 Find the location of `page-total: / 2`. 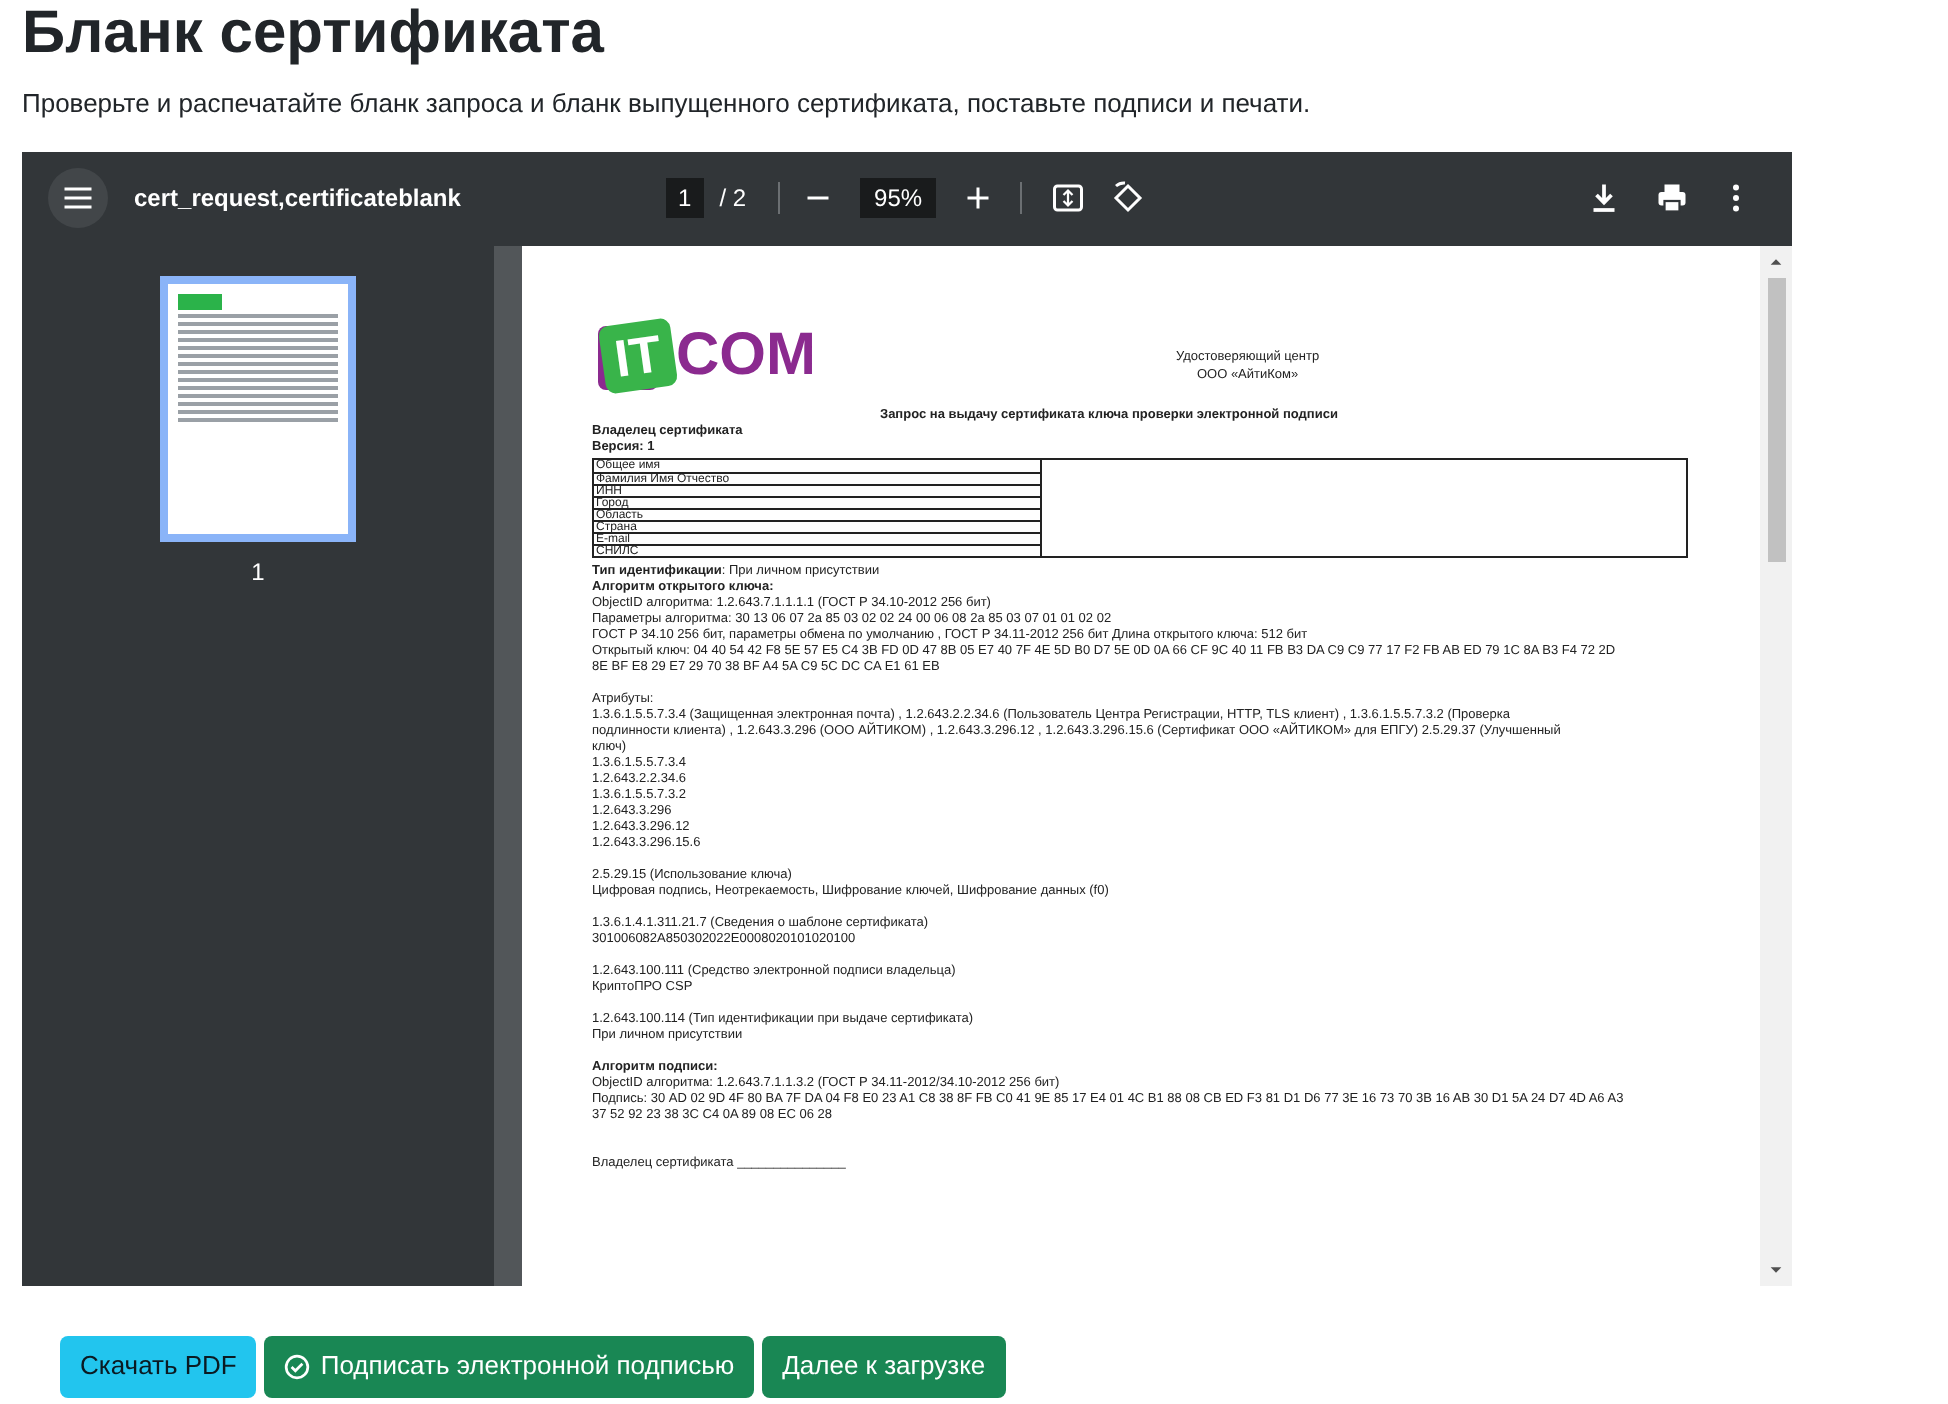

page-total: / 2 is located at coordinates (733, 199).